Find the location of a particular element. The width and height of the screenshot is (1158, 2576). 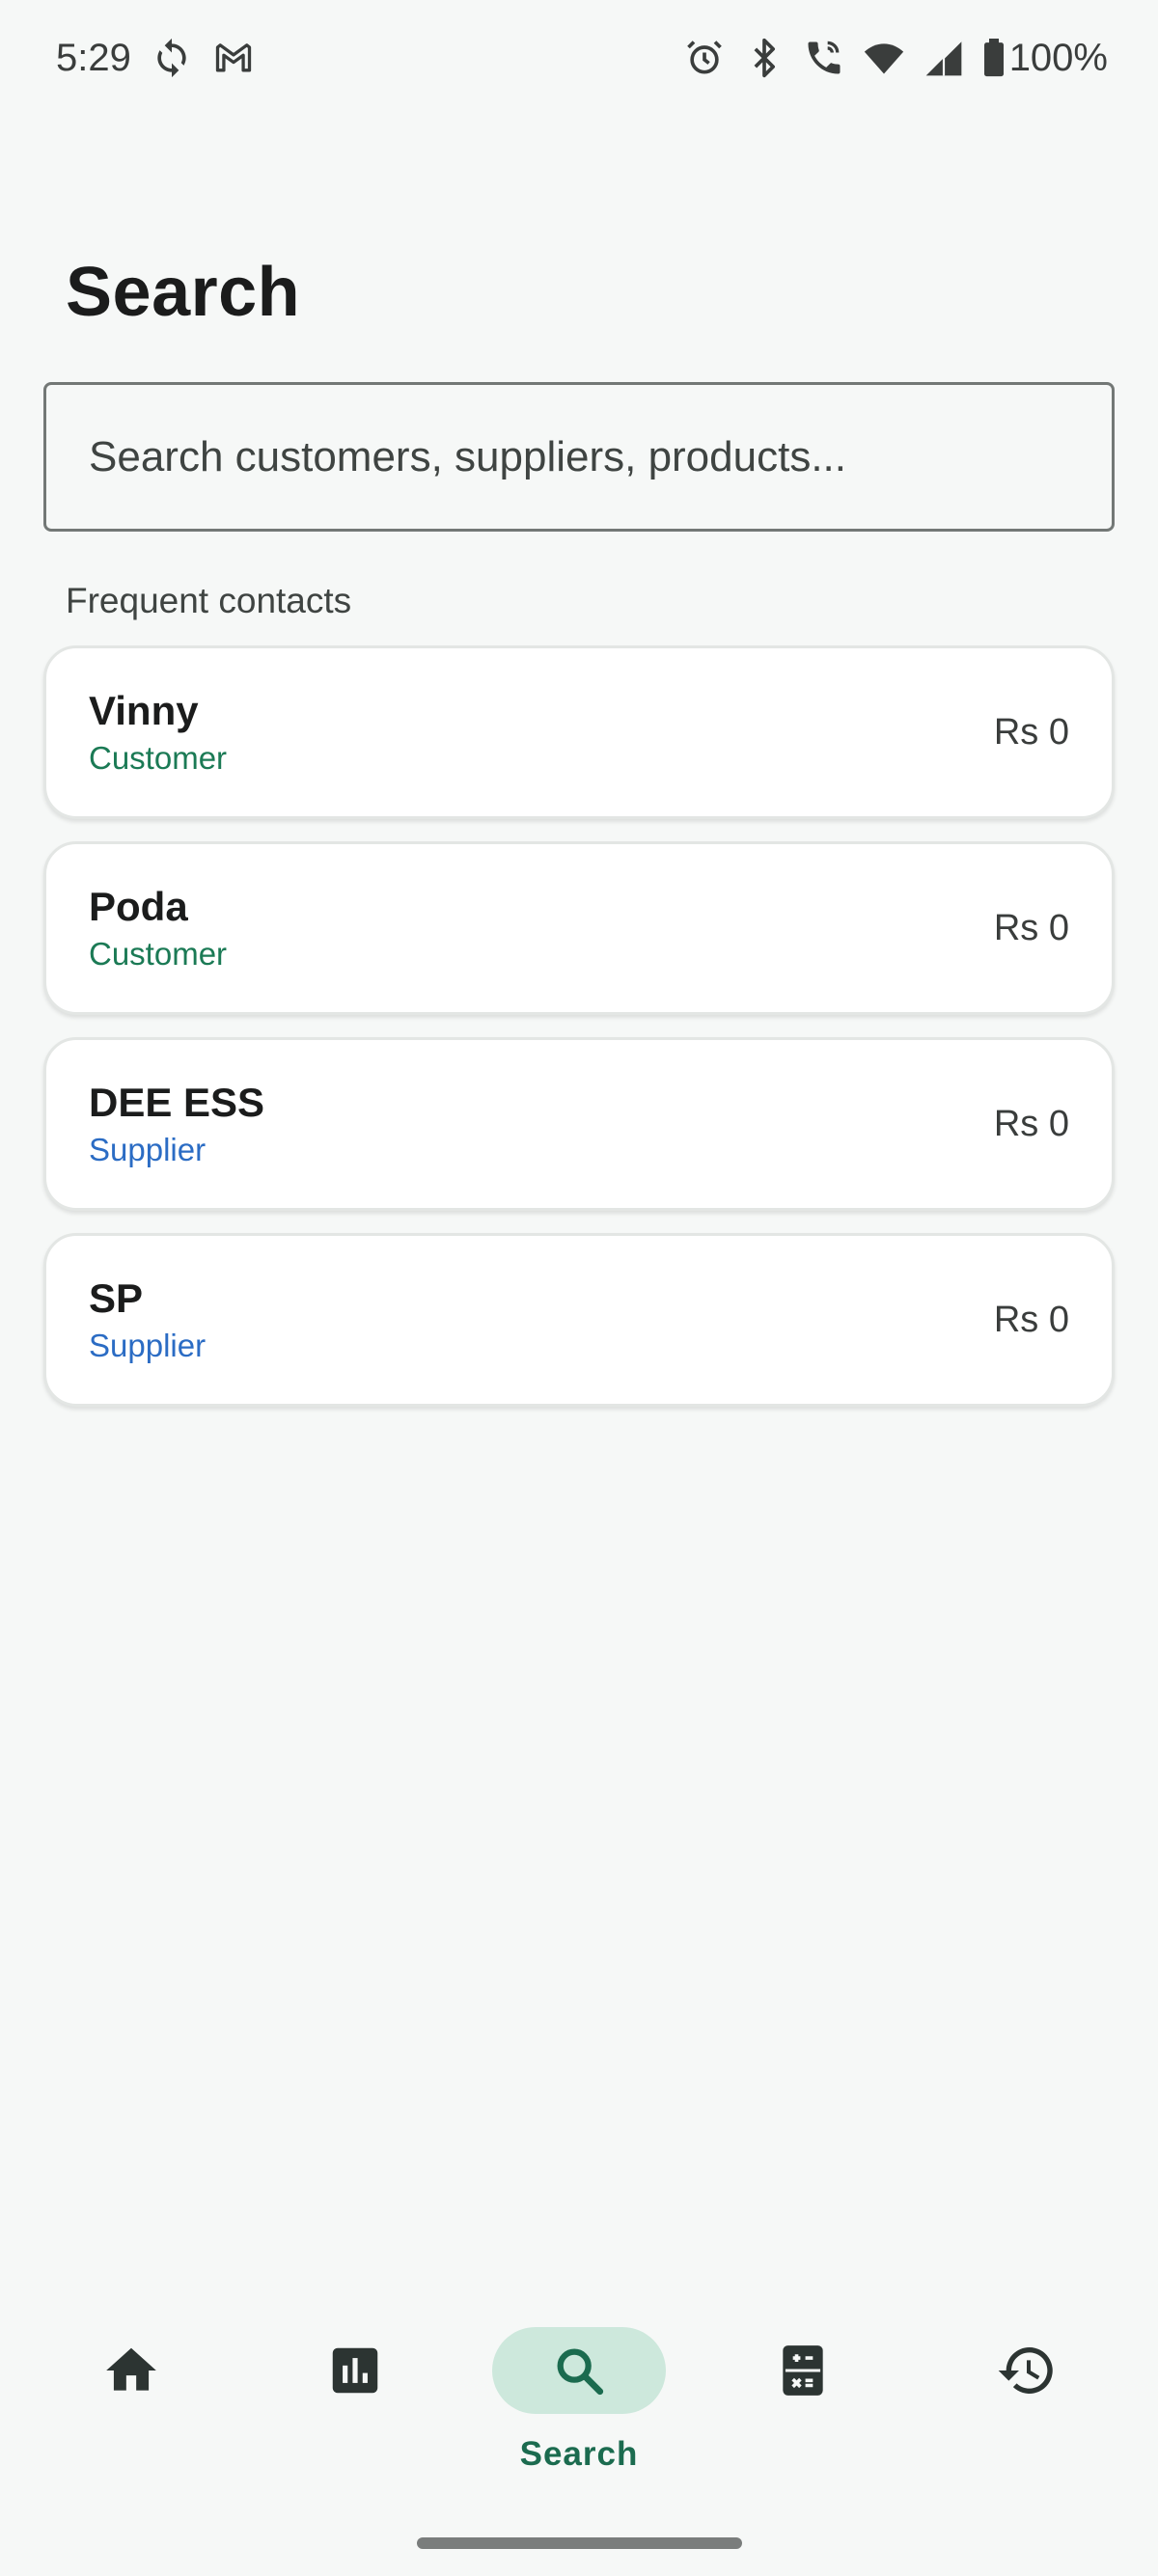

sync-icon is located at coordinates (172, 58).